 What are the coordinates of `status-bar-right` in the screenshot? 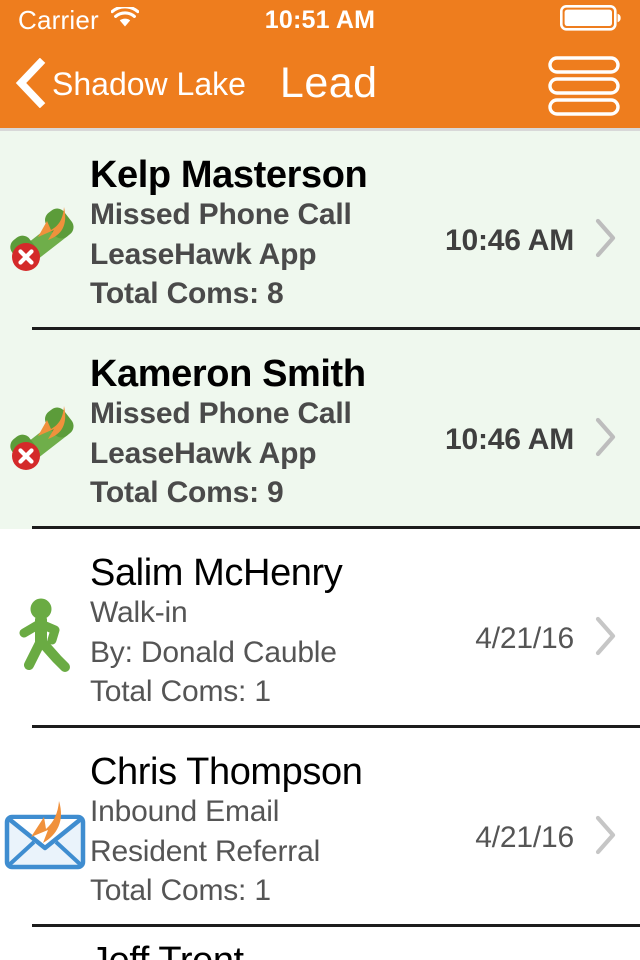 It's located at (590, 20).